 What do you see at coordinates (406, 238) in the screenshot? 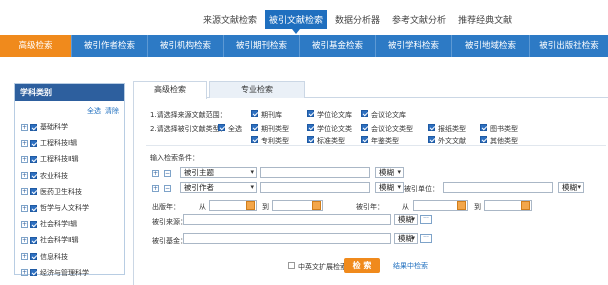
I see `fund-match-select: 模糊` at bounding box center [406, 238].